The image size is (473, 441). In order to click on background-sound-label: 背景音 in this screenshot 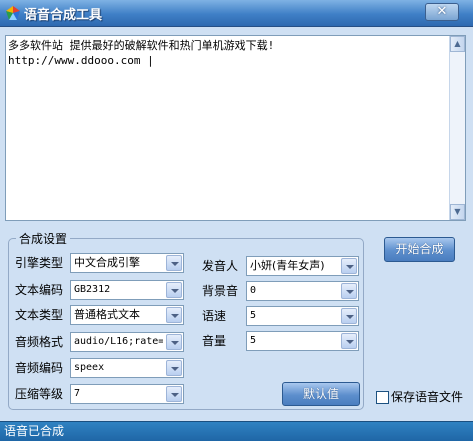, I will do `click(220, 291)`.